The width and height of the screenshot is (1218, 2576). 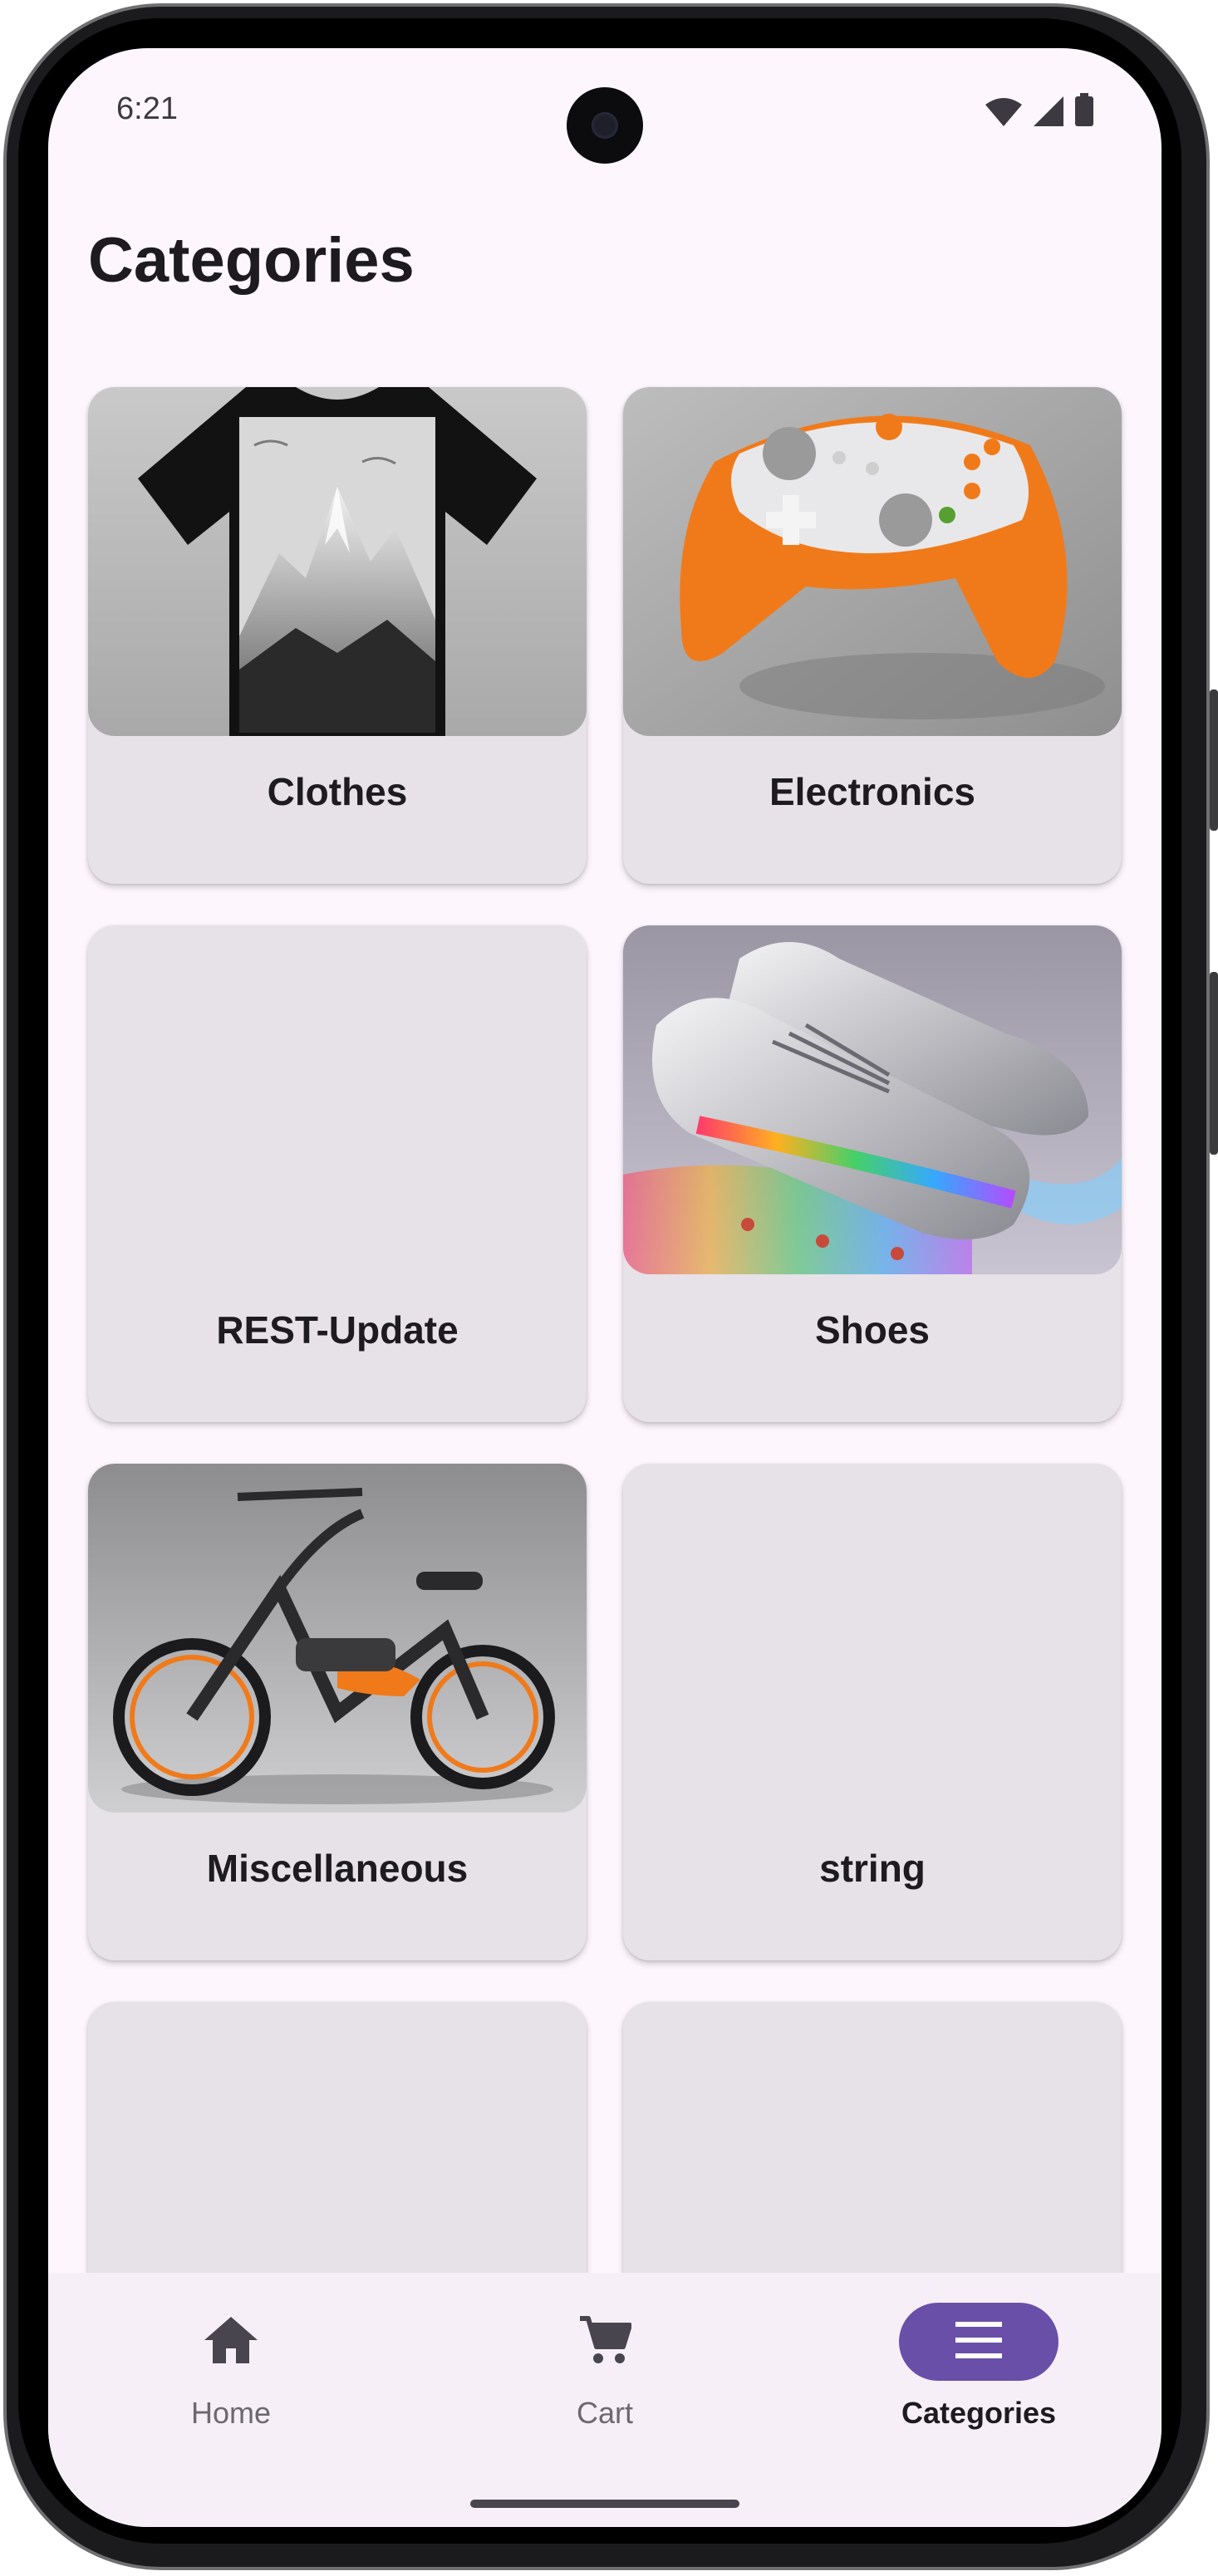 I want to click on cart-icon, so click(x=605, y=2342).